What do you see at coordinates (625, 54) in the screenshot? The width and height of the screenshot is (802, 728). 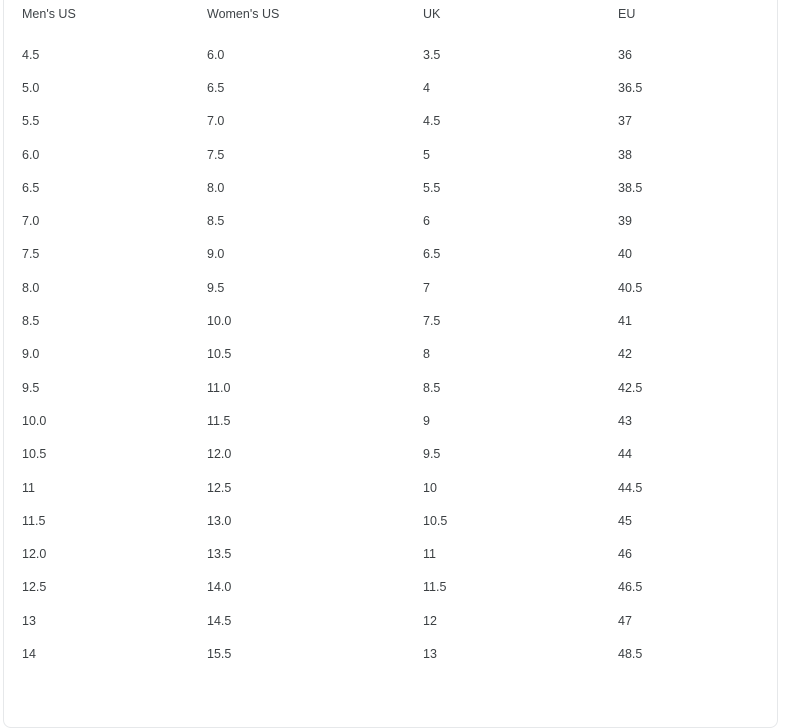 I see `table-cell: 36` at bounding box center [625, 54].